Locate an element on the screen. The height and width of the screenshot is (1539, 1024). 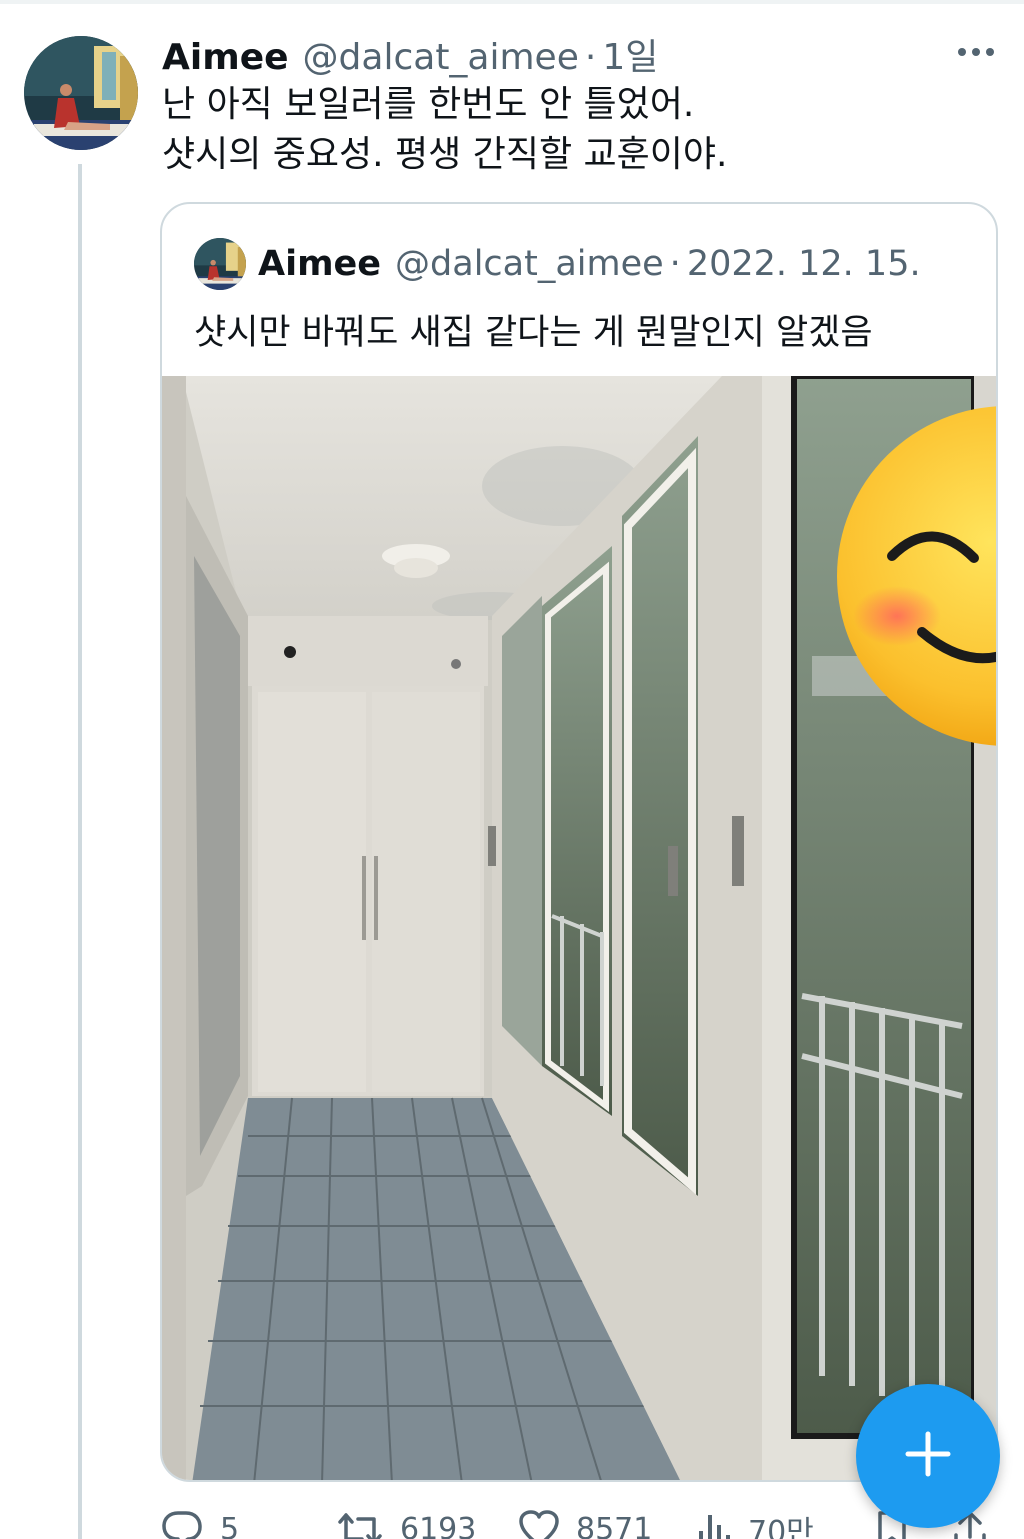
quoted-tweet-date: 2022. 12. 15. is located at coordinates (803, 264).